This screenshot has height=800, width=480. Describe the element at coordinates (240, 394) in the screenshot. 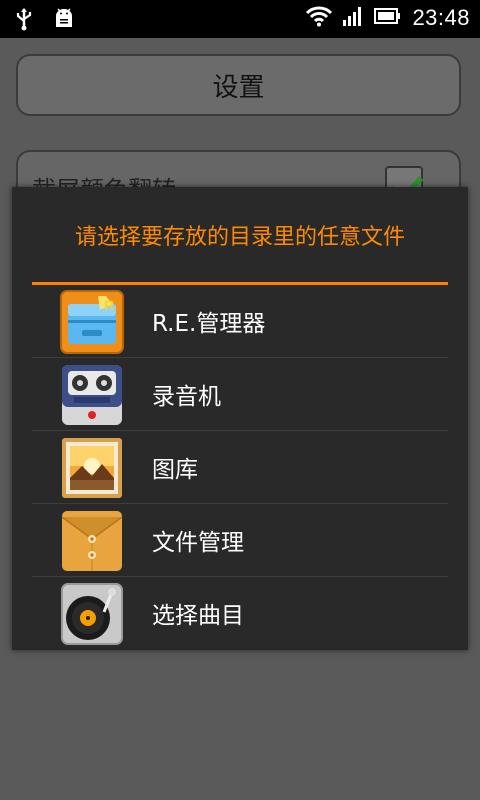

I see `list-item-recorder: 录音机` at that location.